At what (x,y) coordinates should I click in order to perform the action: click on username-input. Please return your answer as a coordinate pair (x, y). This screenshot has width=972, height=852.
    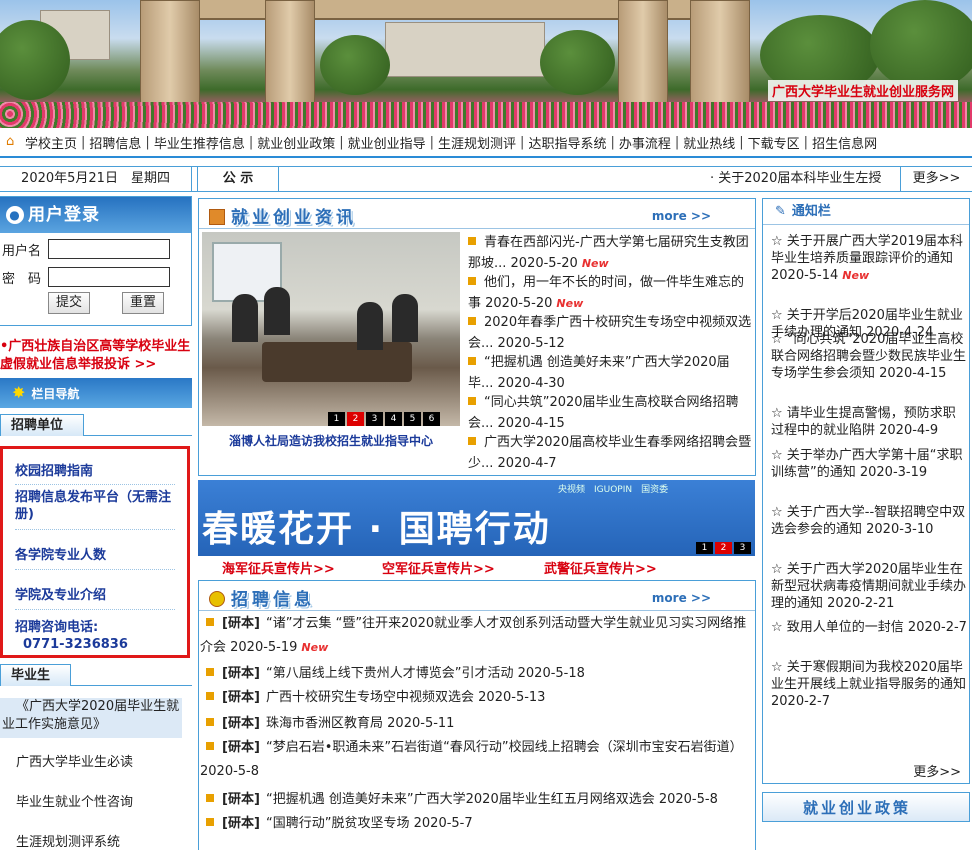
    Looking at the image, I should click on (109, 249).